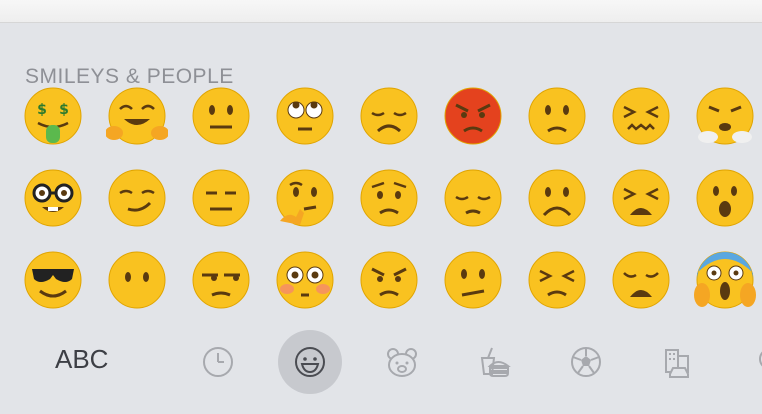  I want to click on disappointed-face-emoji, so click(400, 126).